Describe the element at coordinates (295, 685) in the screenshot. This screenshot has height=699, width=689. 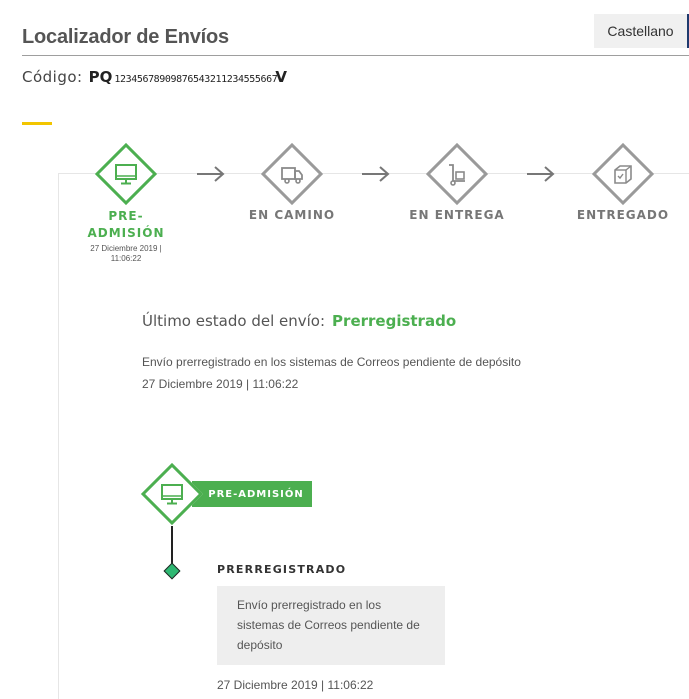
I see `timeline-event-date: 27 Diciembre 2019 | 11:06:22` at that location.